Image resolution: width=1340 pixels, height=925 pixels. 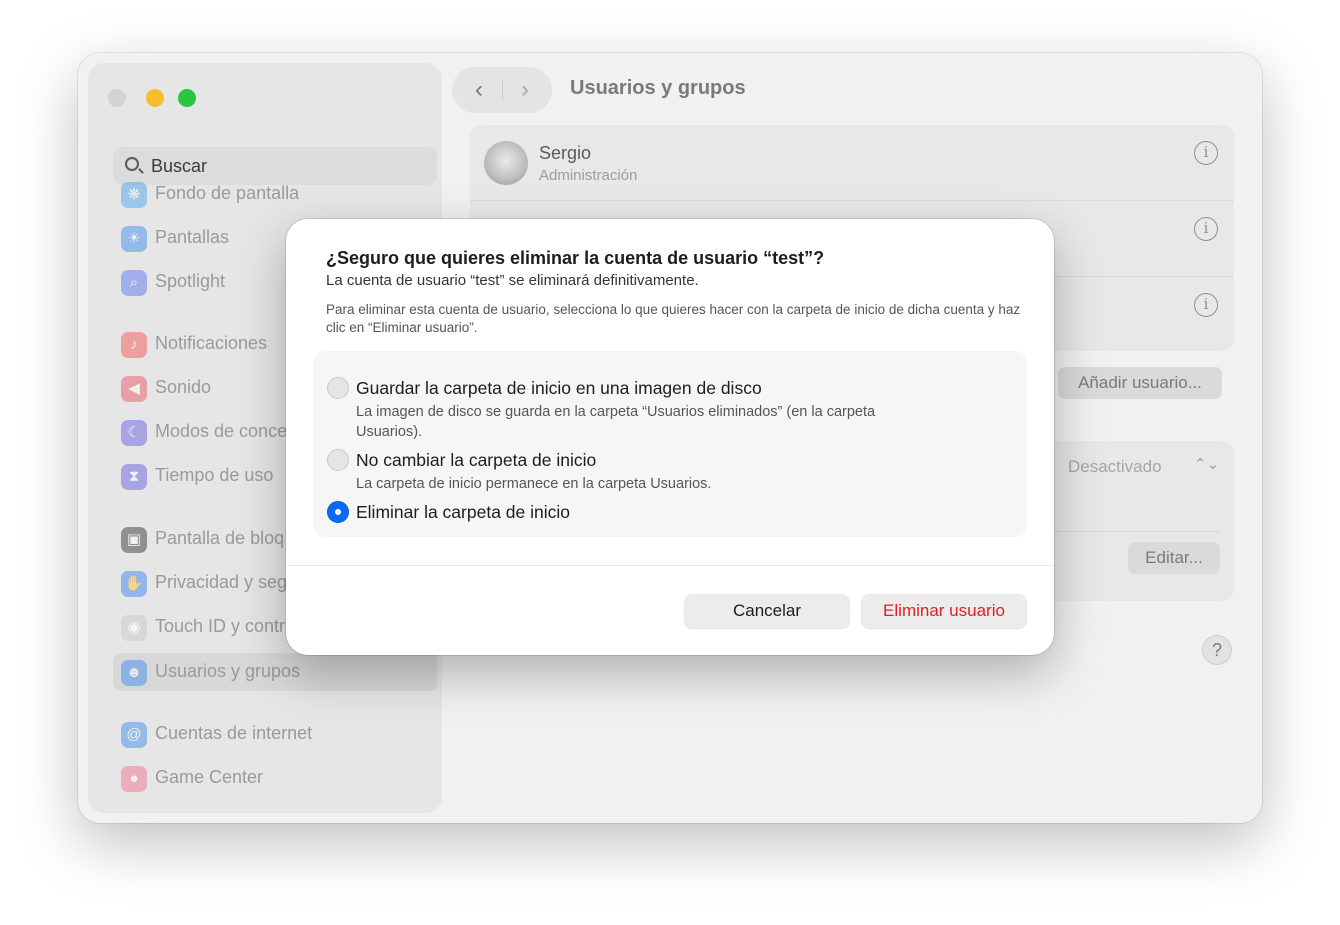 What do you see at coordinates (134, 477) in the screenshot?
I see `screen-time-icon: ⧗` at bounding box center [134, 477].